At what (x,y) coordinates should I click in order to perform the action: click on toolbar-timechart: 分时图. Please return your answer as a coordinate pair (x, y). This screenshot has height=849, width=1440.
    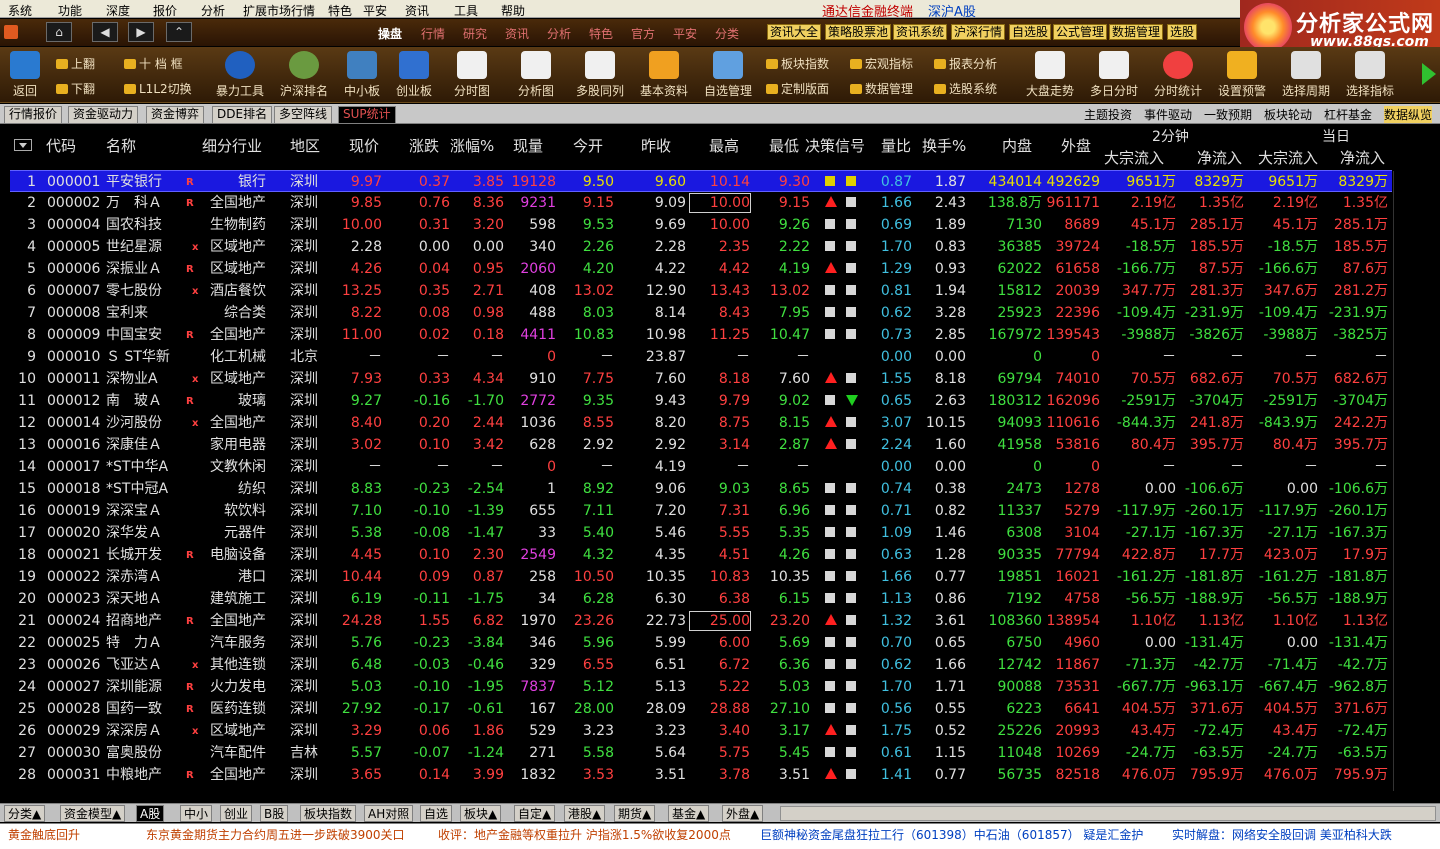
    Looking at the image, I should click on (472, 75).